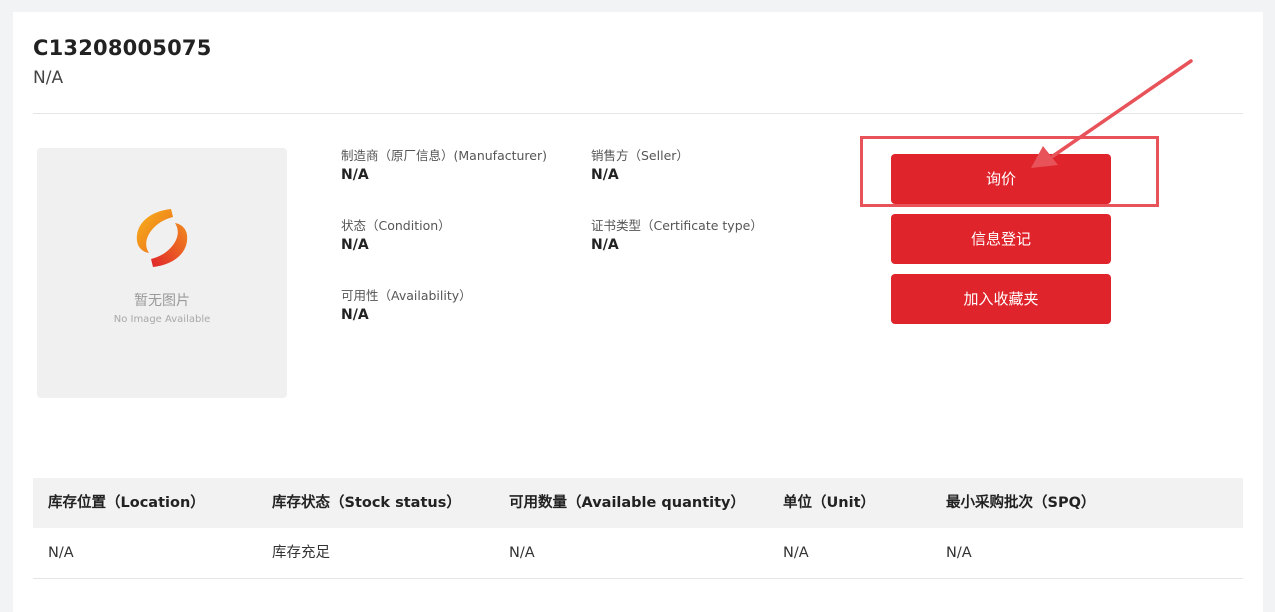 The width and height of the screenshot is (1275, 612). I want to click on attr-condition-label: 状态（Condition）, so click(396, 225).